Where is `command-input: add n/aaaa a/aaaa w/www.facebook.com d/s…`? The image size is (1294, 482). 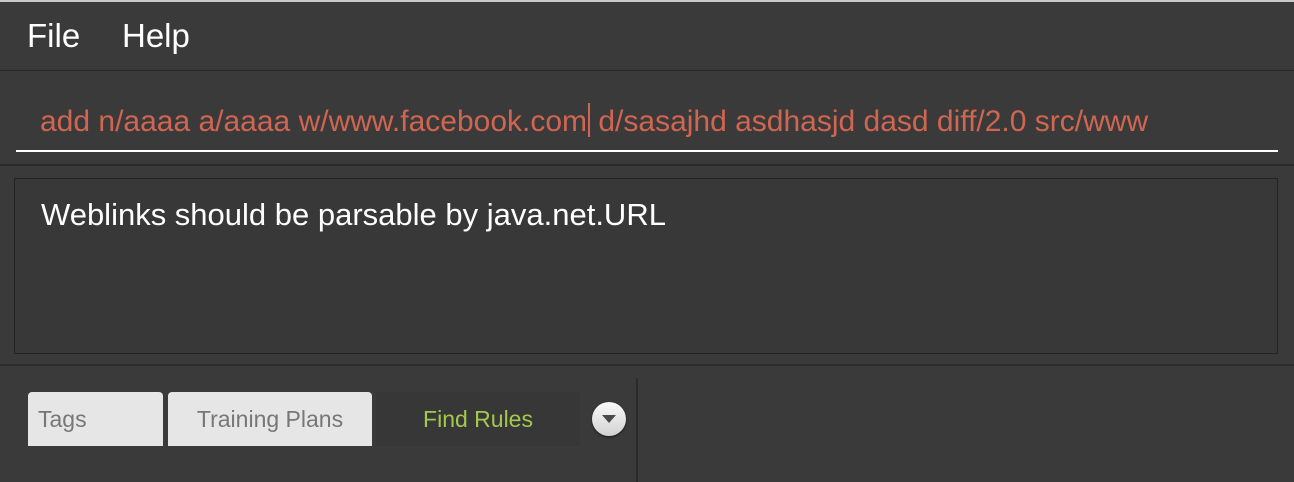
command-input: add n/aaaa a/aaaa w/www.facebook.com d/s… is located at coordinates (647, 121).